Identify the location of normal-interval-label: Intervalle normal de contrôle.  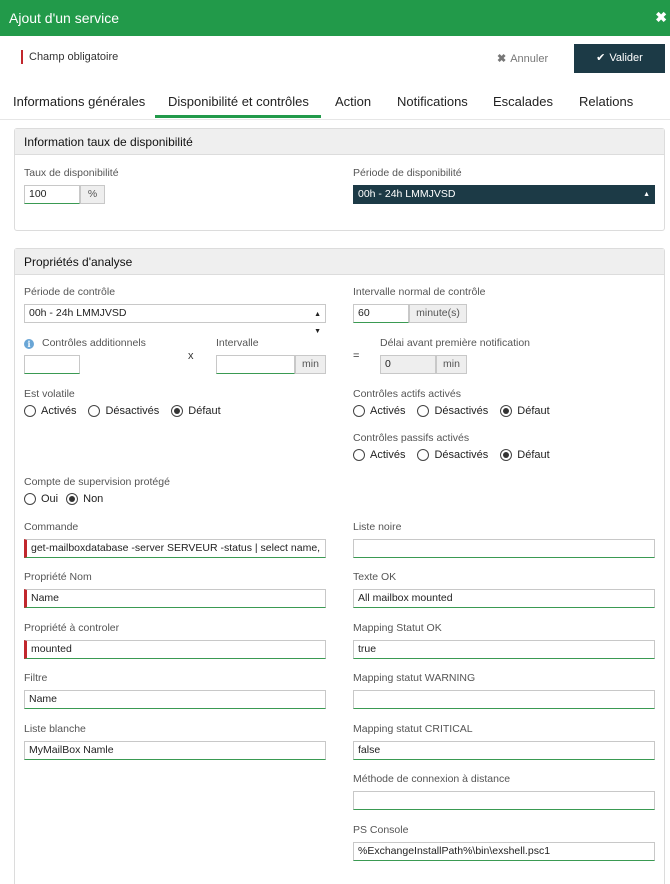
(419, 292).